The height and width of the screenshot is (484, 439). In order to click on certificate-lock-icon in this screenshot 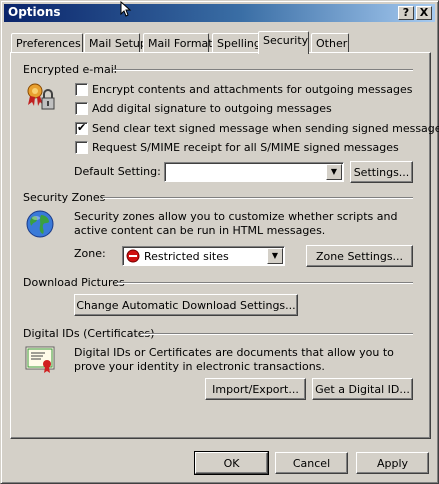, I will do `click(41, 96)`.